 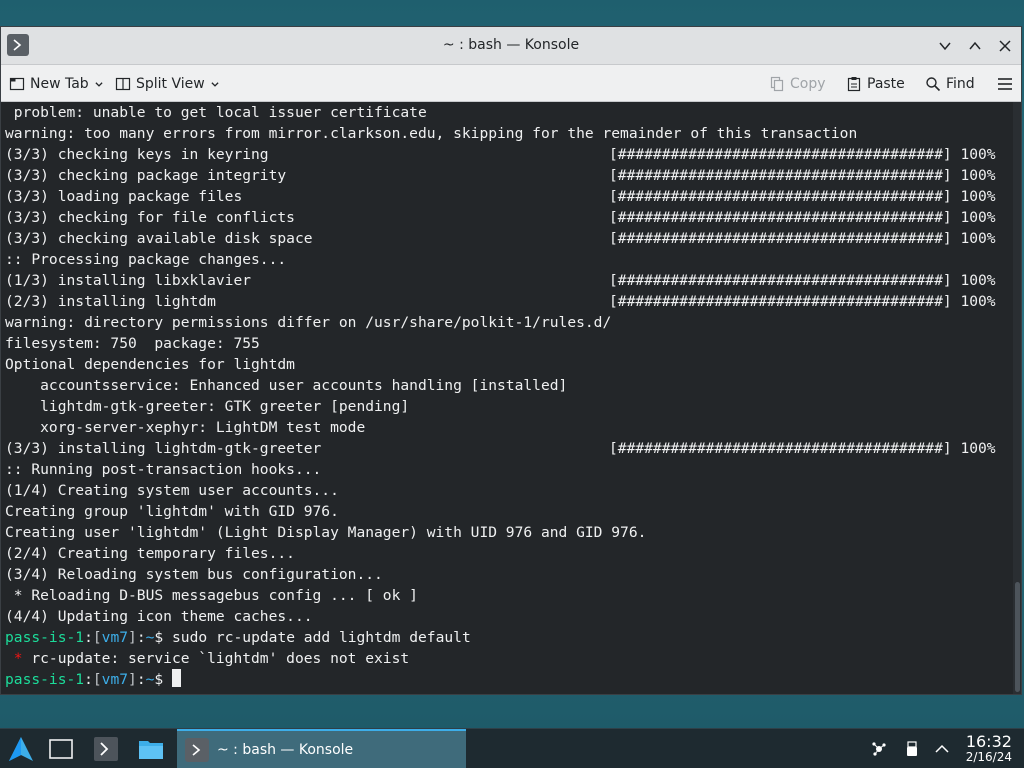 What do you see at coordinates (123, 84) in the screenshot?
I see `split-view-icon` at bounding box center [123, 84].